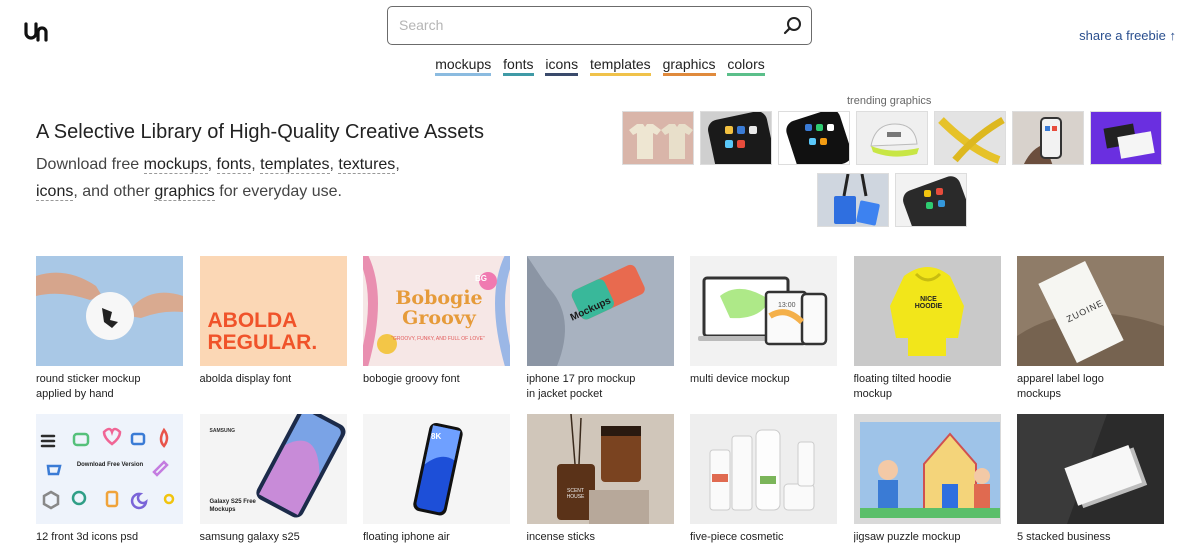 The height and width of the screenshot is (544, 1200). Describe the element at coordinates (411, 379) in the screenshot. I see `card-caption: bobogie groovy font` at that location.